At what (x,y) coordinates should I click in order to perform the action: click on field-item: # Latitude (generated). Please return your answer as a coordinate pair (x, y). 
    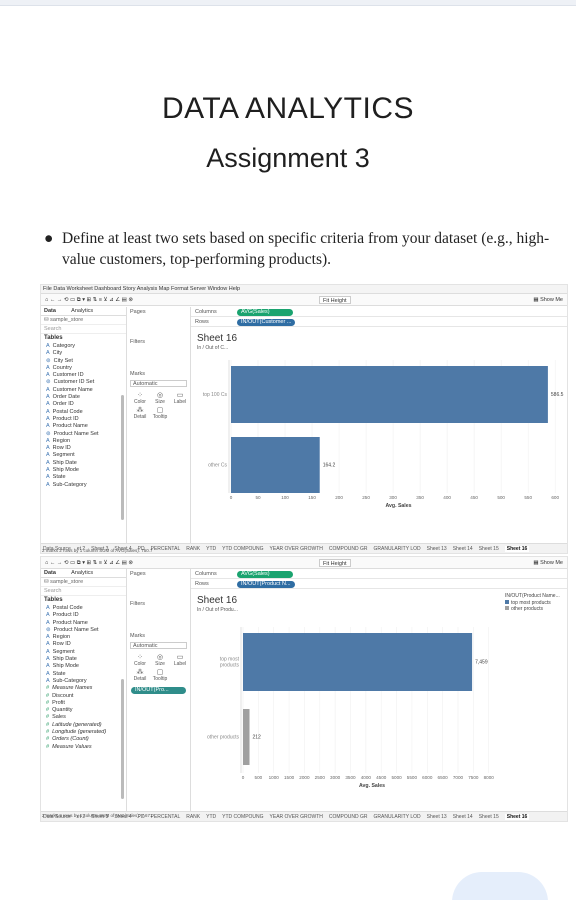
    Looking at the image, I should click on (83, 725).